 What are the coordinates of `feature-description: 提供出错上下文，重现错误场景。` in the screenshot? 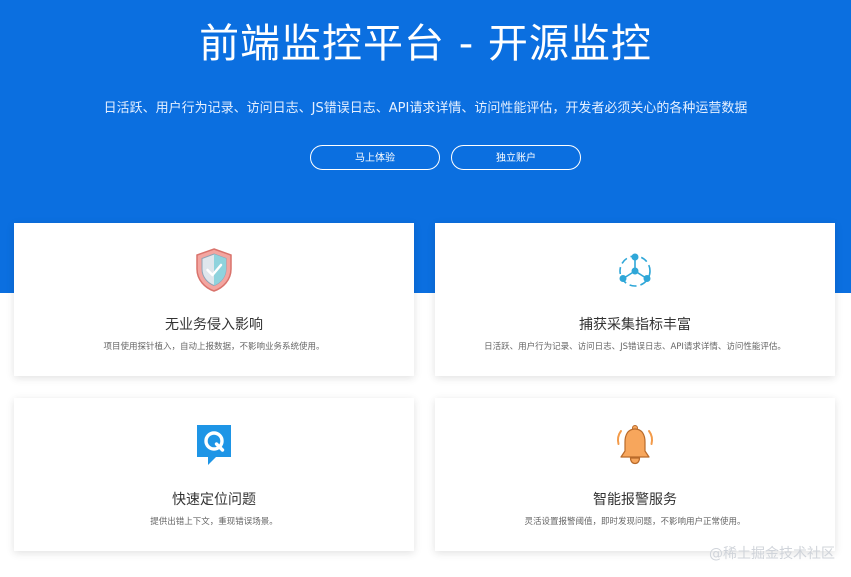 It's located at (214, 522).